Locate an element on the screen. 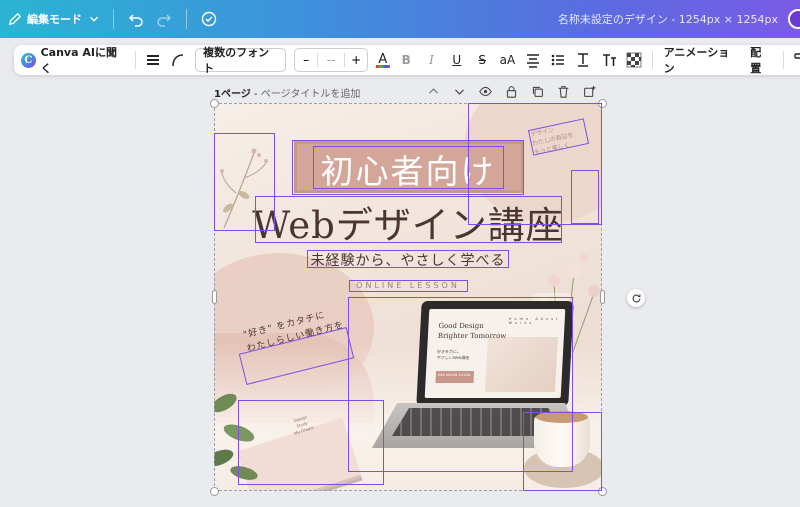  selection-box-subtitle is located at coordinates (408, 259).